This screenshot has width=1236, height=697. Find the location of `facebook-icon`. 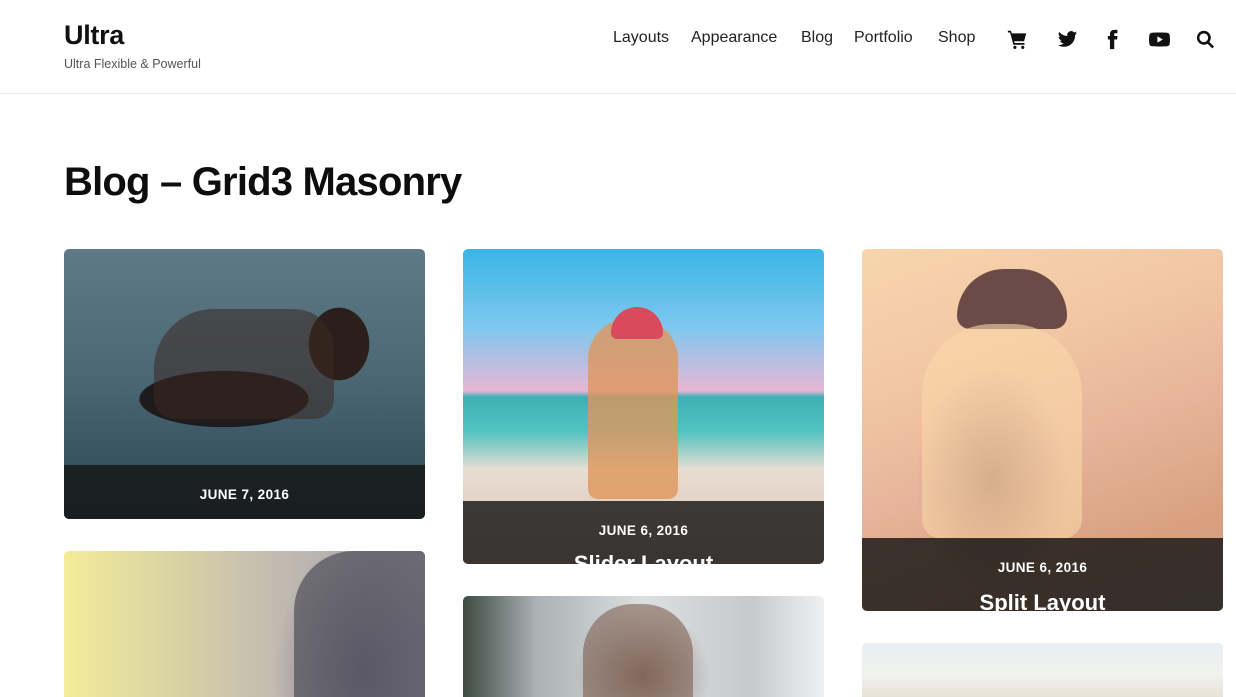

facebook-icon is located at coordinates (1112, 39).